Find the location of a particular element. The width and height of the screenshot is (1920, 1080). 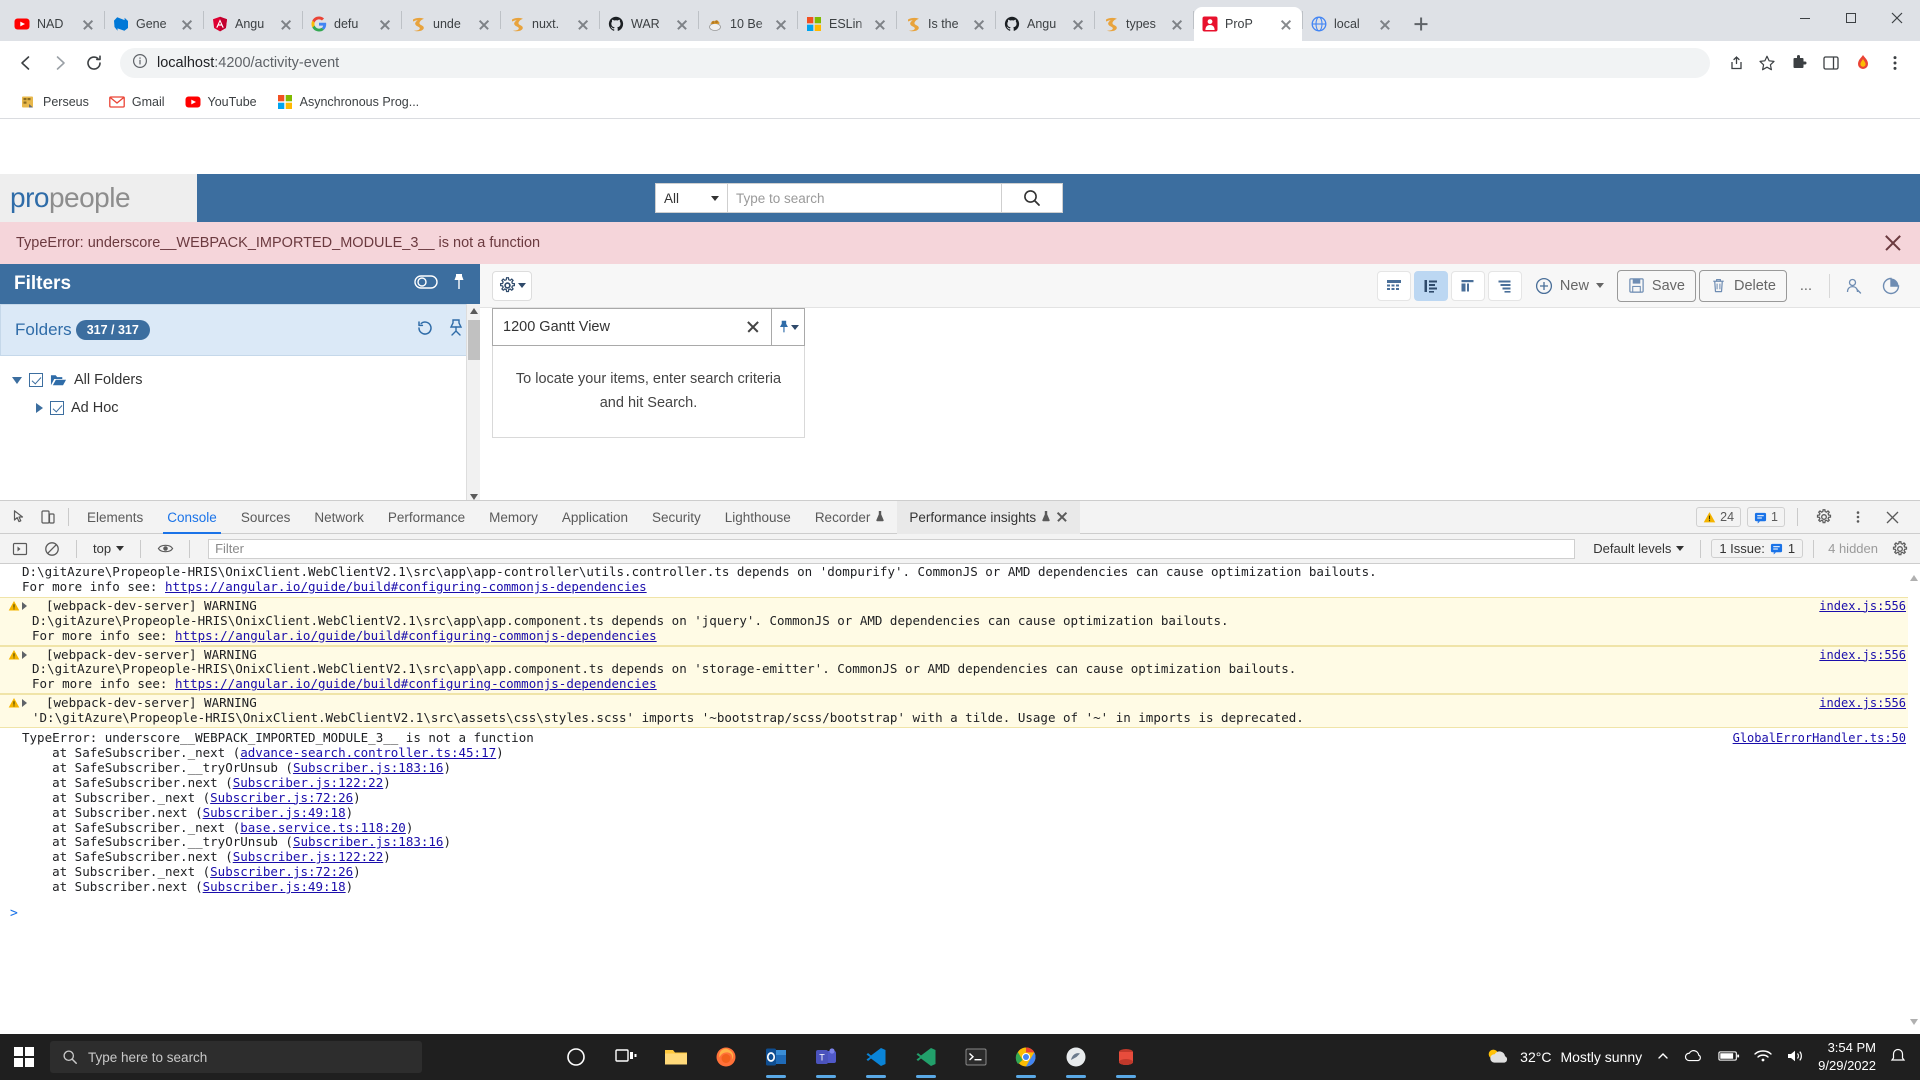

issue-count-badge: 1 is located at coordinates (1766, 517).